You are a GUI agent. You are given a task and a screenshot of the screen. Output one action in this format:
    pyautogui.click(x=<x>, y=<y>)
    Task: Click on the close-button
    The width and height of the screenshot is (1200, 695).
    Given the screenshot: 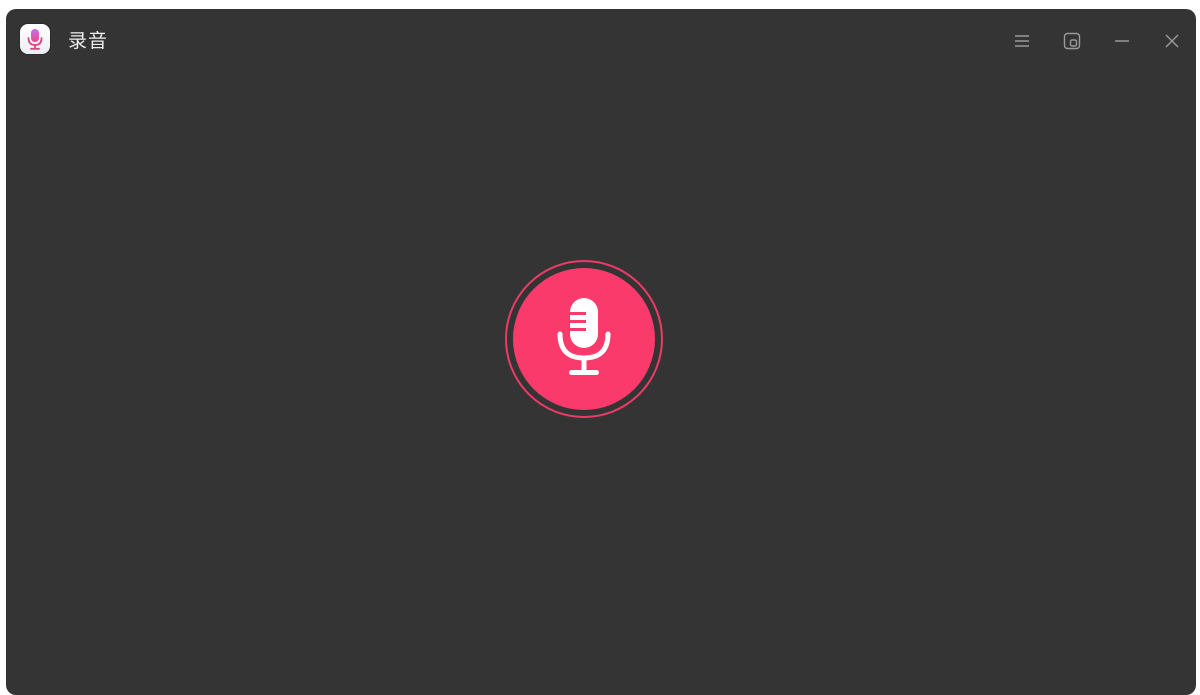 What is the action you would take?
    pyautogui.click(x=1172, y=41)
    